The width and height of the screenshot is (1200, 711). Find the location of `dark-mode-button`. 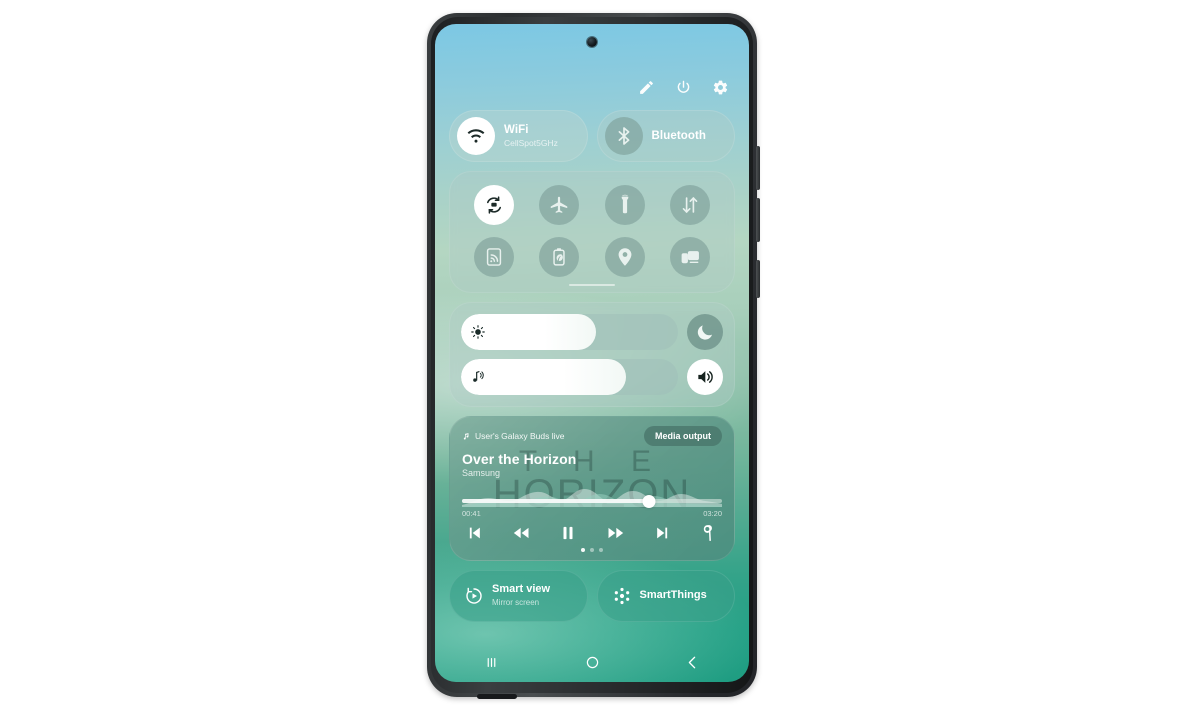

dark-mode-button is located at coordinates (705, 332).